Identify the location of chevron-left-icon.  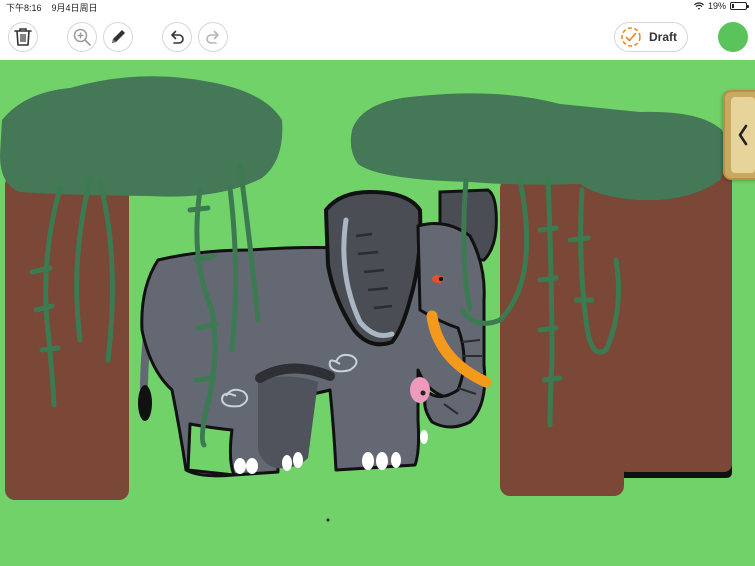
(743, 135).